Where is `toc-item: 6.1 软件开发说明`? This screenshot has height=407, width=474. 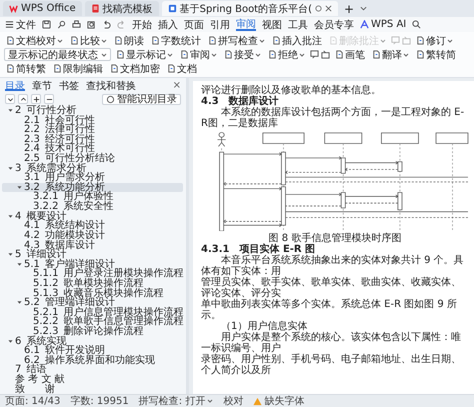
toc-item: 6.1 软件开发说明 is located at coordinates (92, 351).